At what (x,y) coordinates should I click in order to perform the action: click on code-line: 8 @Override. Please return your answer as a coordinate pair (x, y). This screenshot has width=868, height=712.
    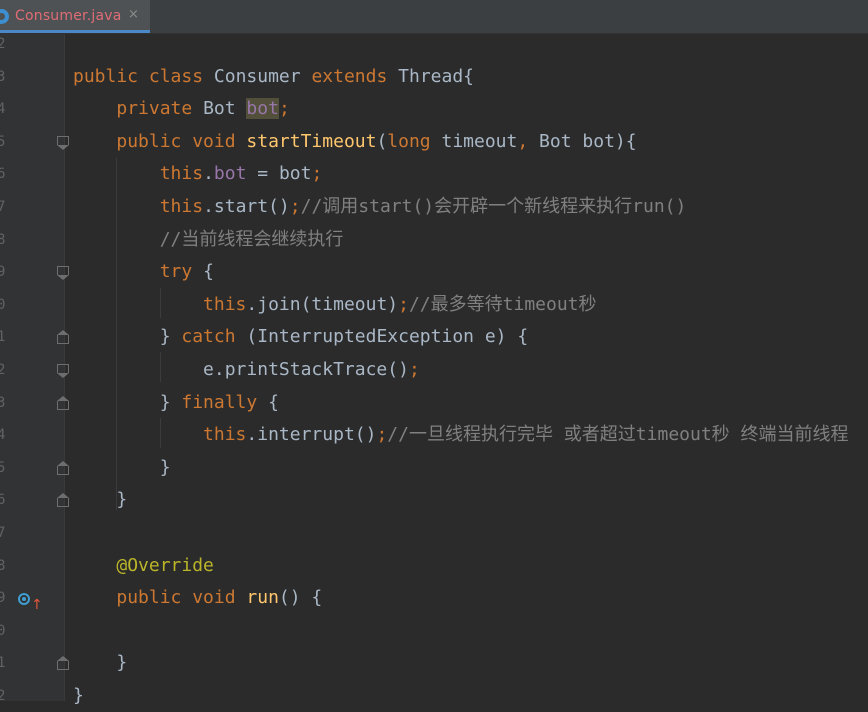
    Looking at the image, I should click on (434, 566).